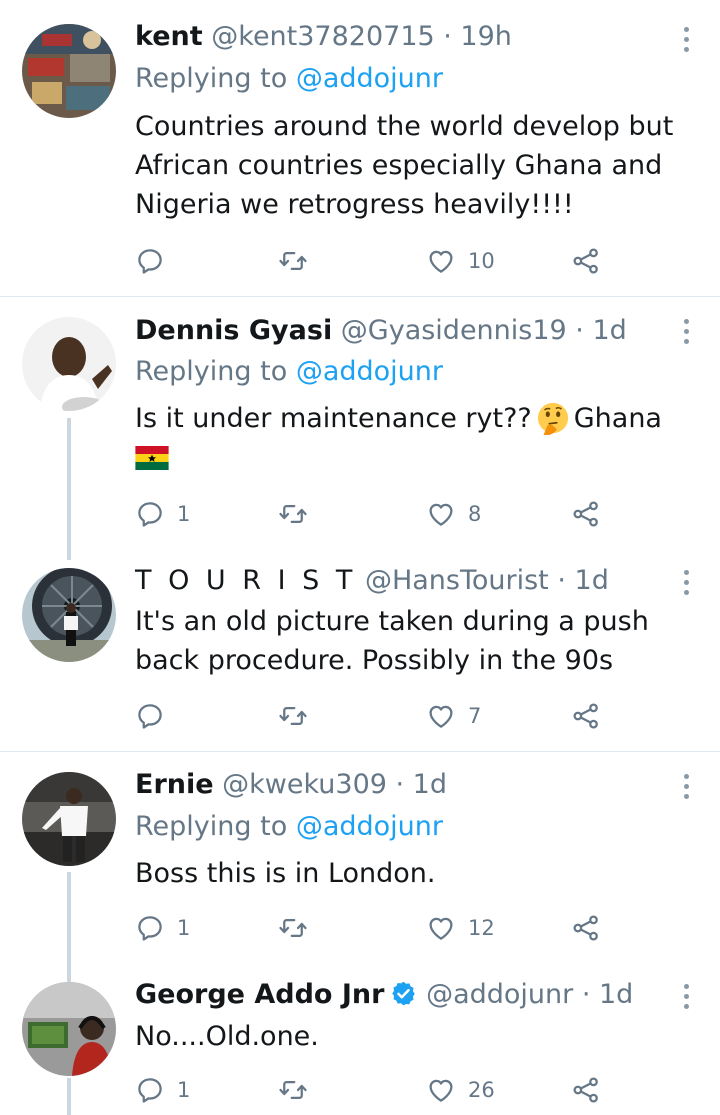 The image size is (720, 1115). Describe the element at coordinates (483, 330) in the screenshot. I see `user-handle-and-time: @Gyasidennis19 · 1d` at that location.